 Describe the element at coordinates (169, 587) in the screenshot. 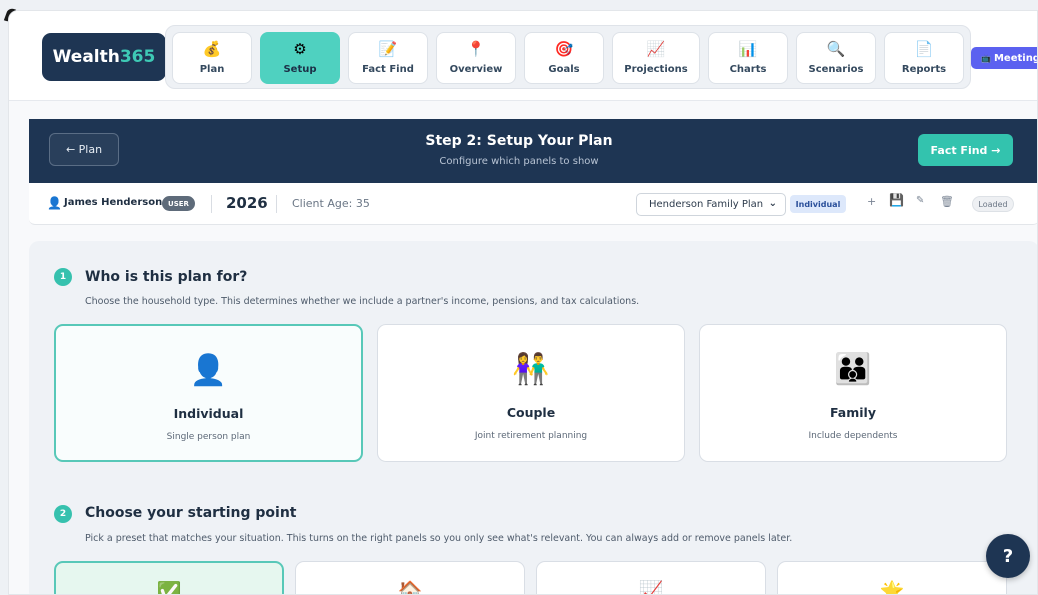

I see `check-icon: ✅` at that location.